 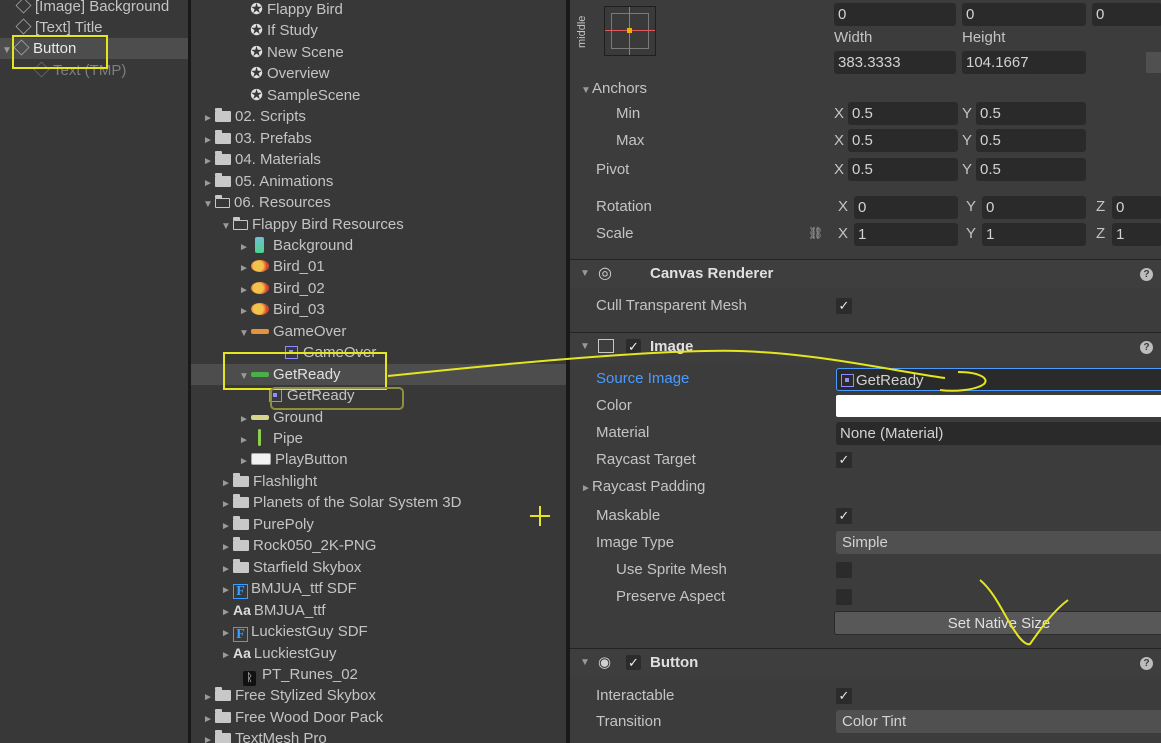 I want to click on project-item: ► Free Stylized Skybox, so click(x=288, y=695).